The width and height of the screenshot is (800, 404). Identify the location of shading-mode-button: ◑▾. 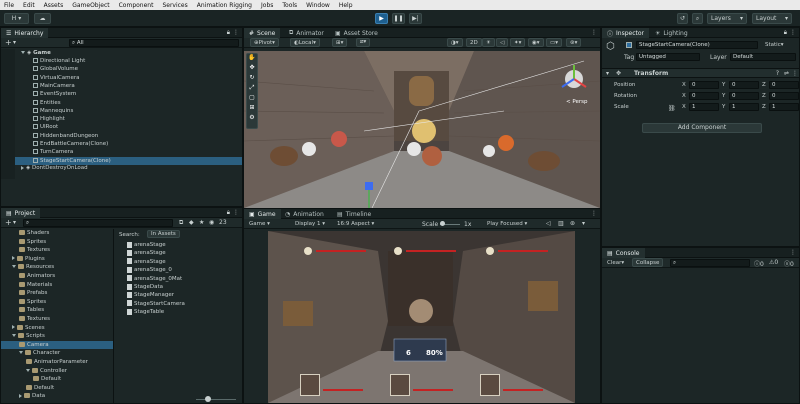
(455, 42).